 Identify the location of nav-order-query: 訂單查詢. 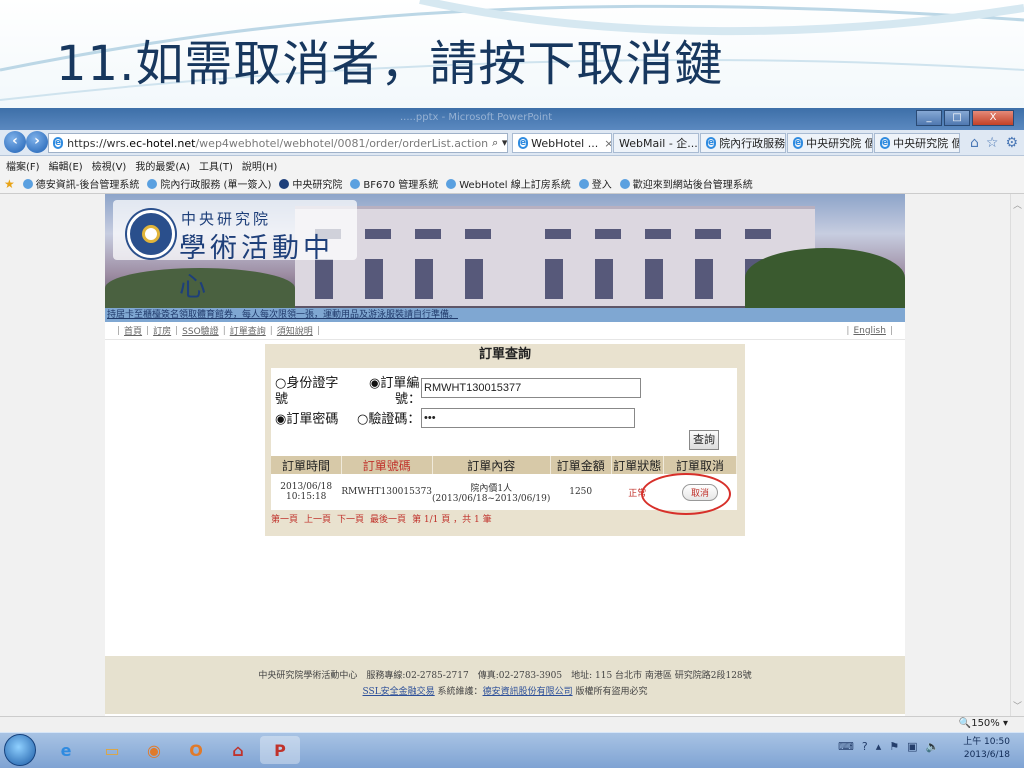
(248, 330).